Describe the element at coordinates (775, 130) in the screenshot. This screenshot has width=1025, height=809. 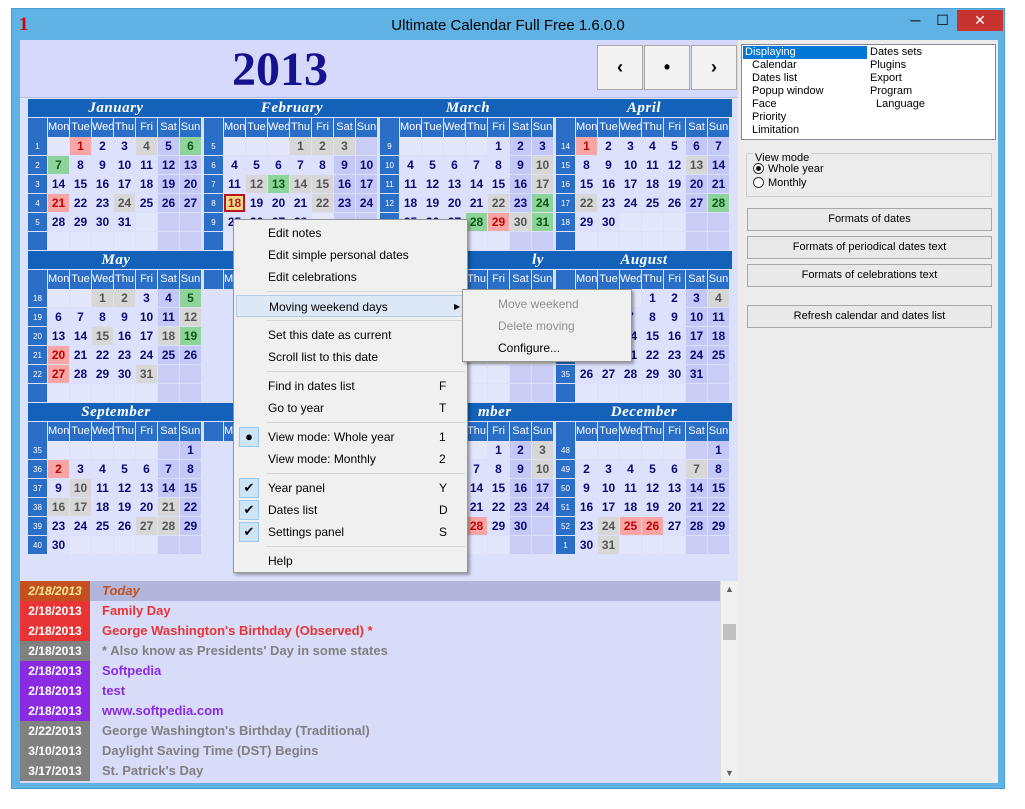
I see `category-item: Limitation` at that location.